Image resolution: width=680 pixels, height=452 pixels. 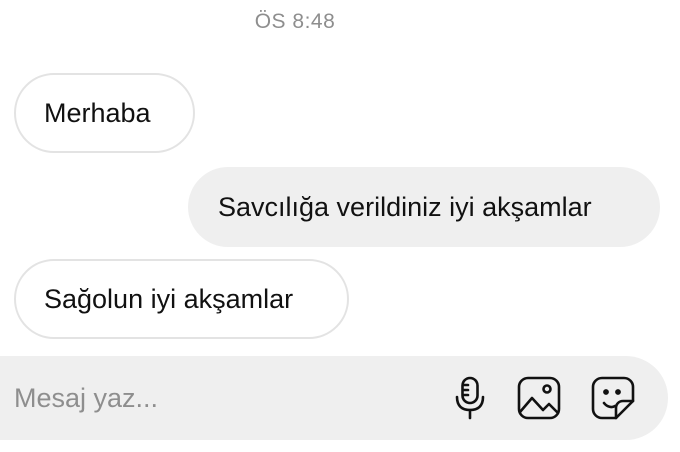 What do you see at coordinates (104, 113) in the screenshot?
I see `incoming-message-bubble: Merhaba` at bounding box center [104, 113].